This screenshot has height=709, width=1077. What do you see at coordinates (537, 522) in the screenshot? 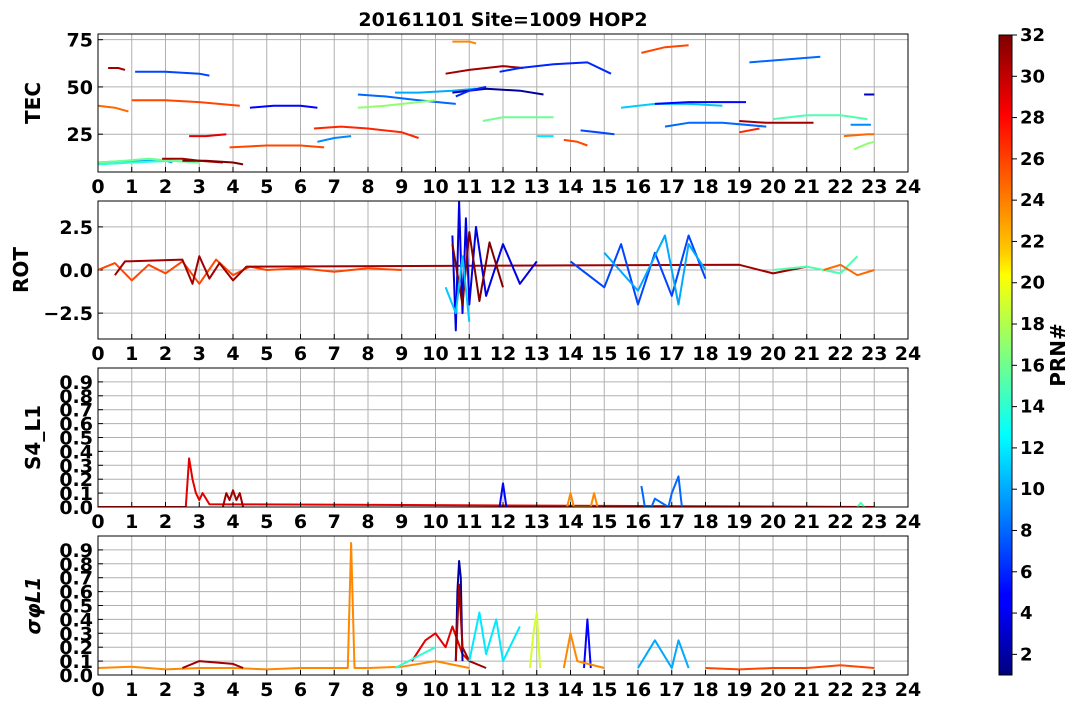
I see `x-tick-label: 13` at bounding box center [537, 522].